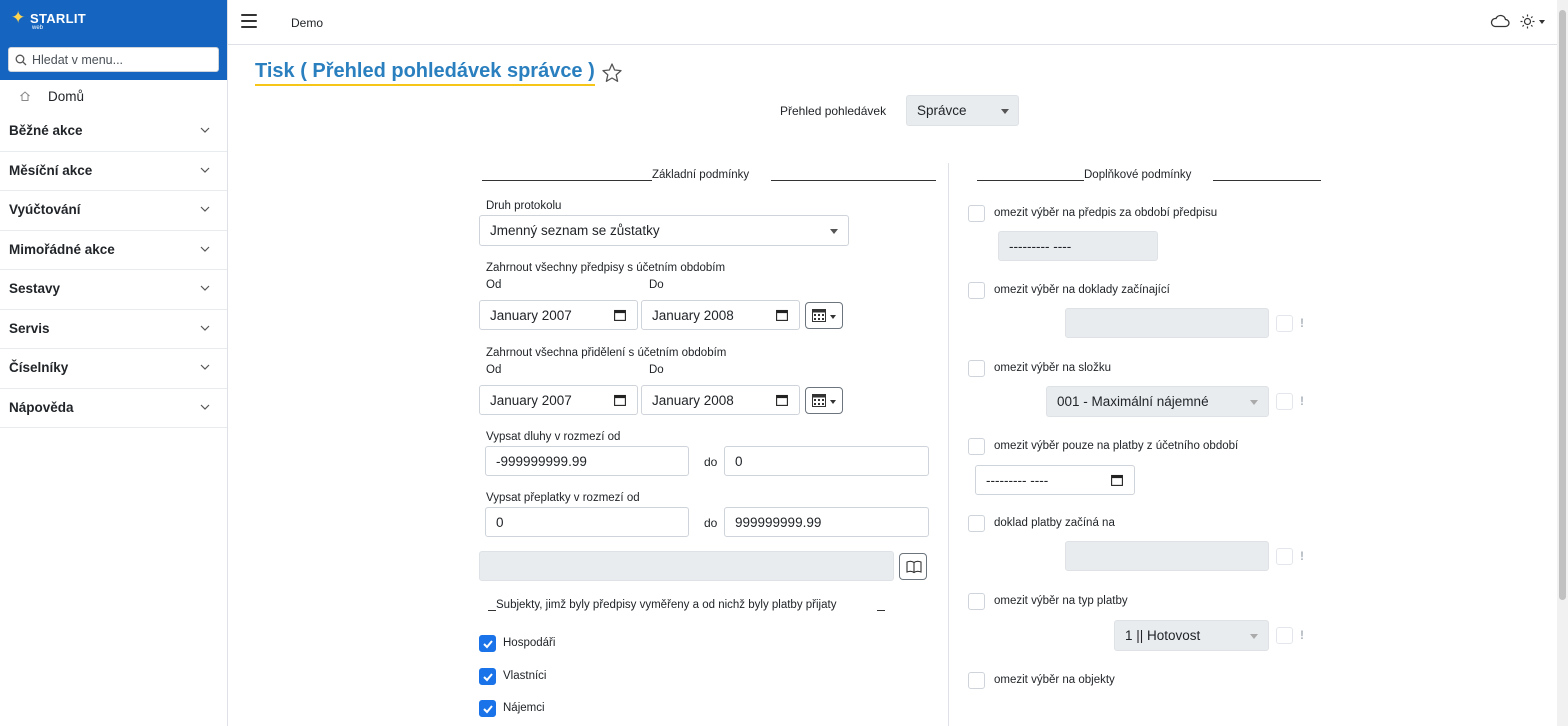 This screenshot has width=1568, height=726. What do you see at coordinates (1527, 21) in the screenshot?
I see `sun-icon` at bounding box center [1527, 21].